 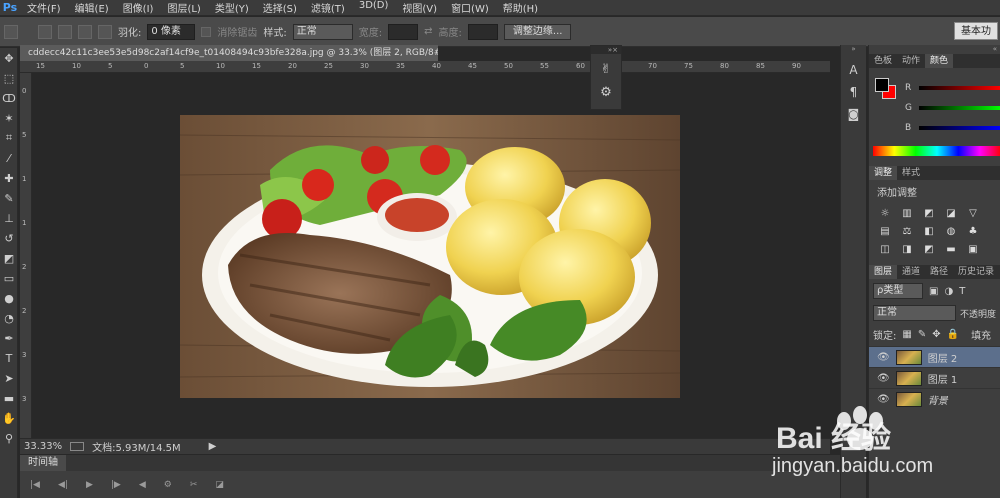 What do you see at coordinates (883, 272) in the screenshot?
I see `panel-tab: 图层` at bounding box center [883, 272].